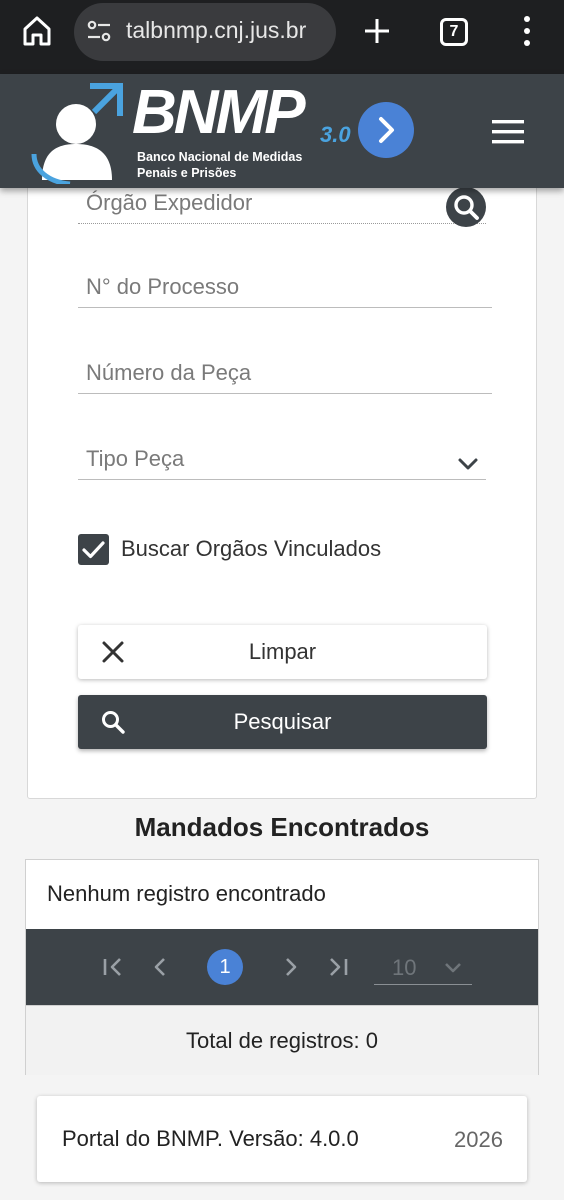 The image size is (564, 1200). I want to click on logo-version: 3.0, so click(335, 134).